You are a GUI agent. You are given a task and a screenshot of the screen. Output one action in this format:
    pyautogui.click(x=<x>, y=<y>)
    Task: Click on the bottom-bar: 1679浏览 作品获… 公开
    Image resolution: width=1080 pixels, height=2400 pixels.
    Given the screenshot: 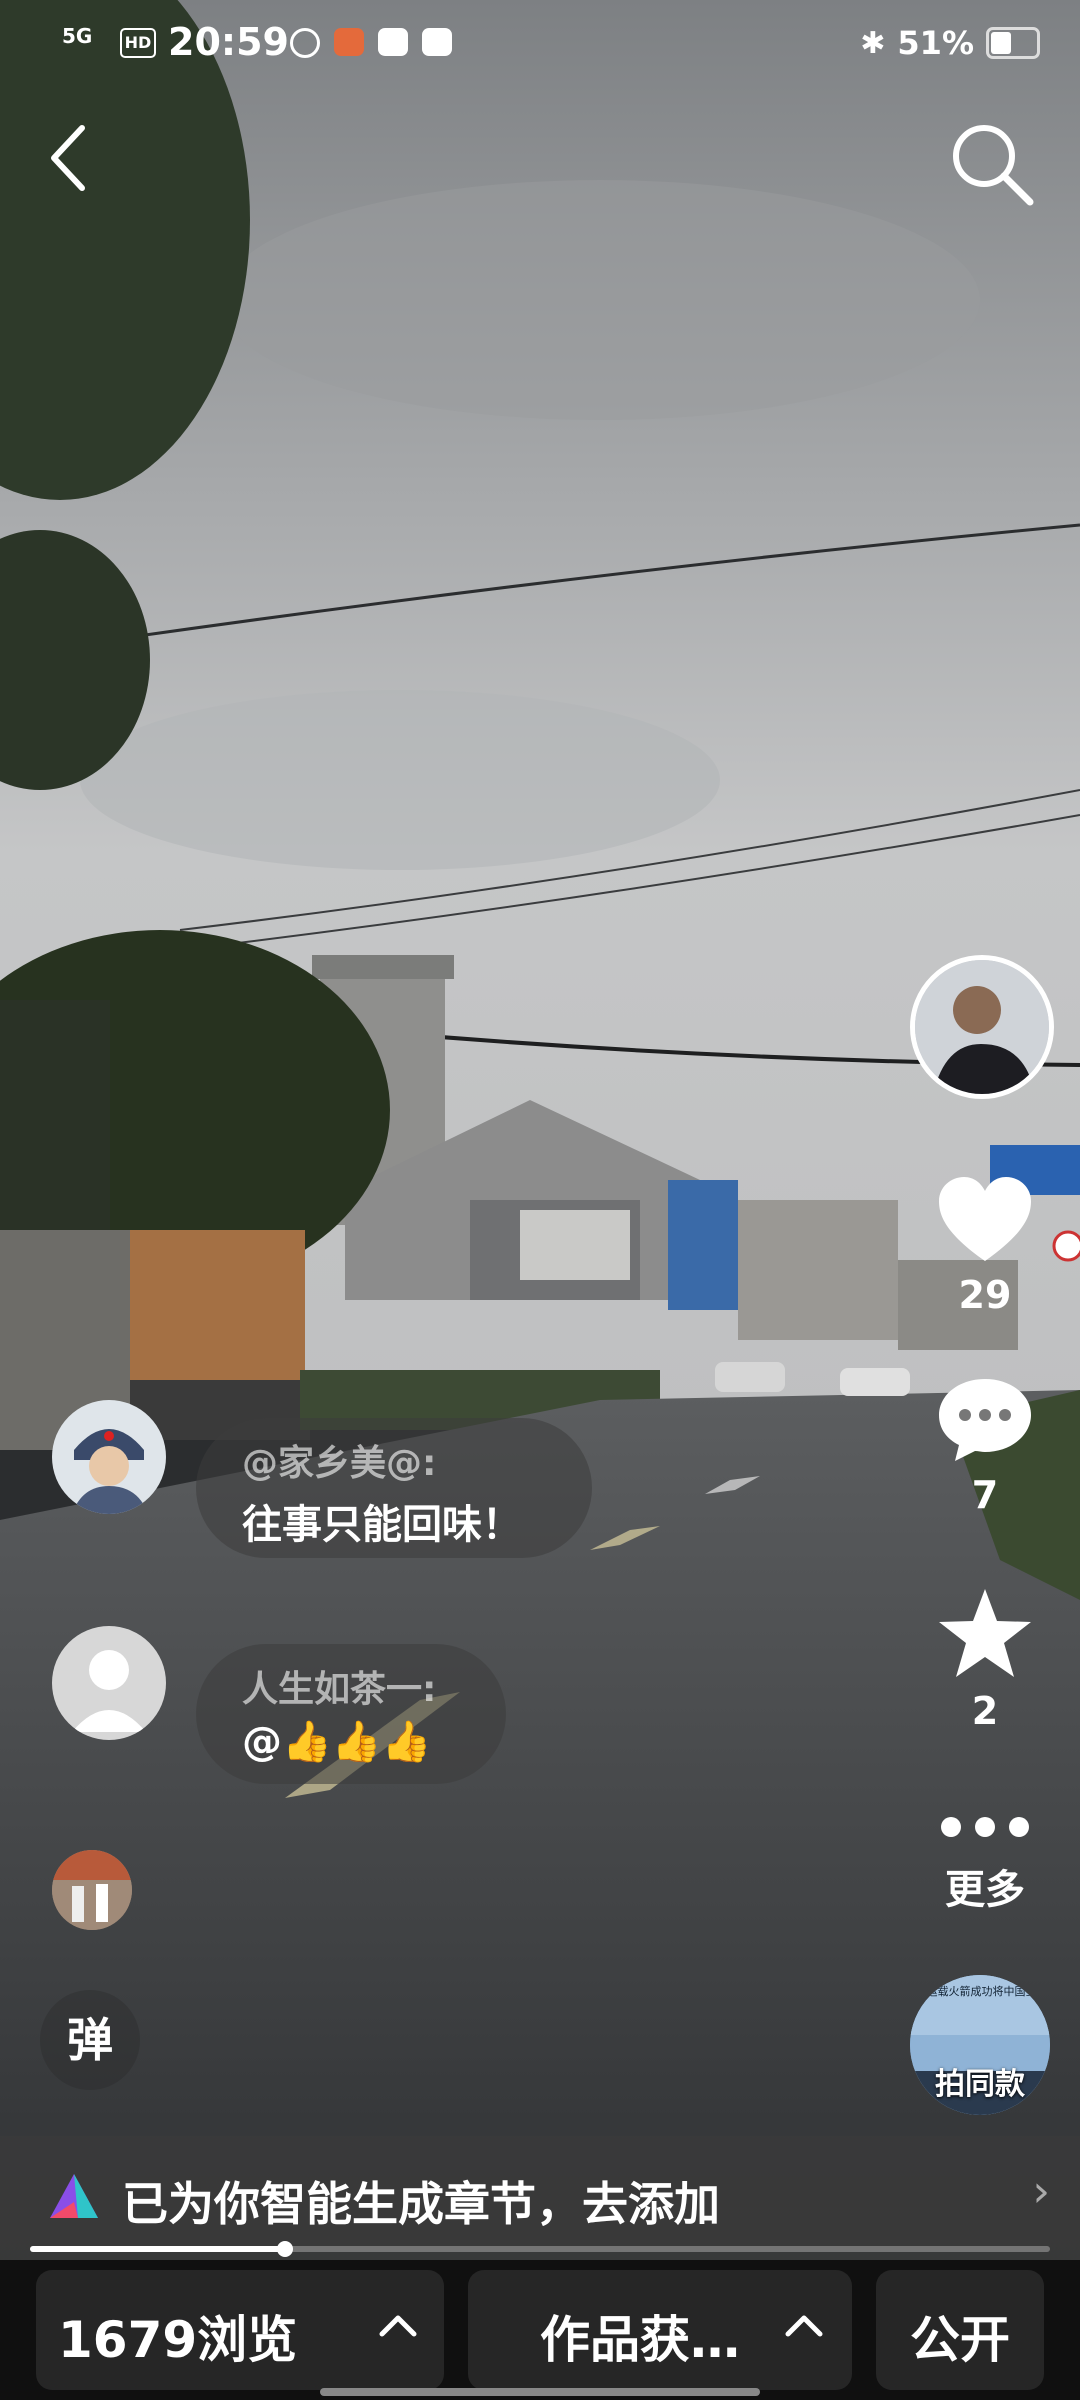 What is the action you would take?
    pyautogui.click(x=540, y=2330)
    